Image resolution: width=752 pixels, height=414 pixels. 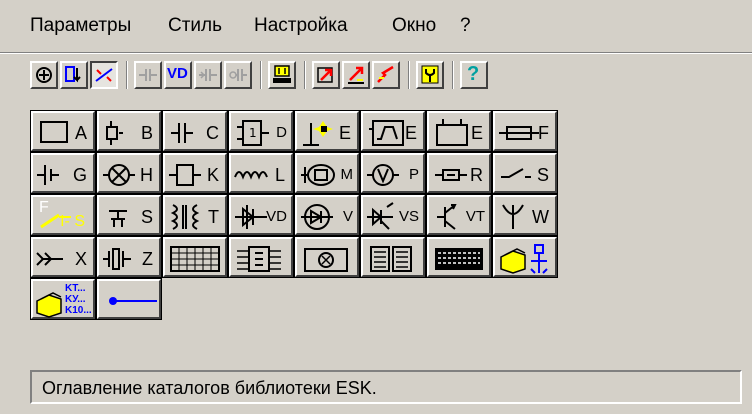 I want to click on symbol-key-switch-s: F I- S, so click(x=63, y=215).